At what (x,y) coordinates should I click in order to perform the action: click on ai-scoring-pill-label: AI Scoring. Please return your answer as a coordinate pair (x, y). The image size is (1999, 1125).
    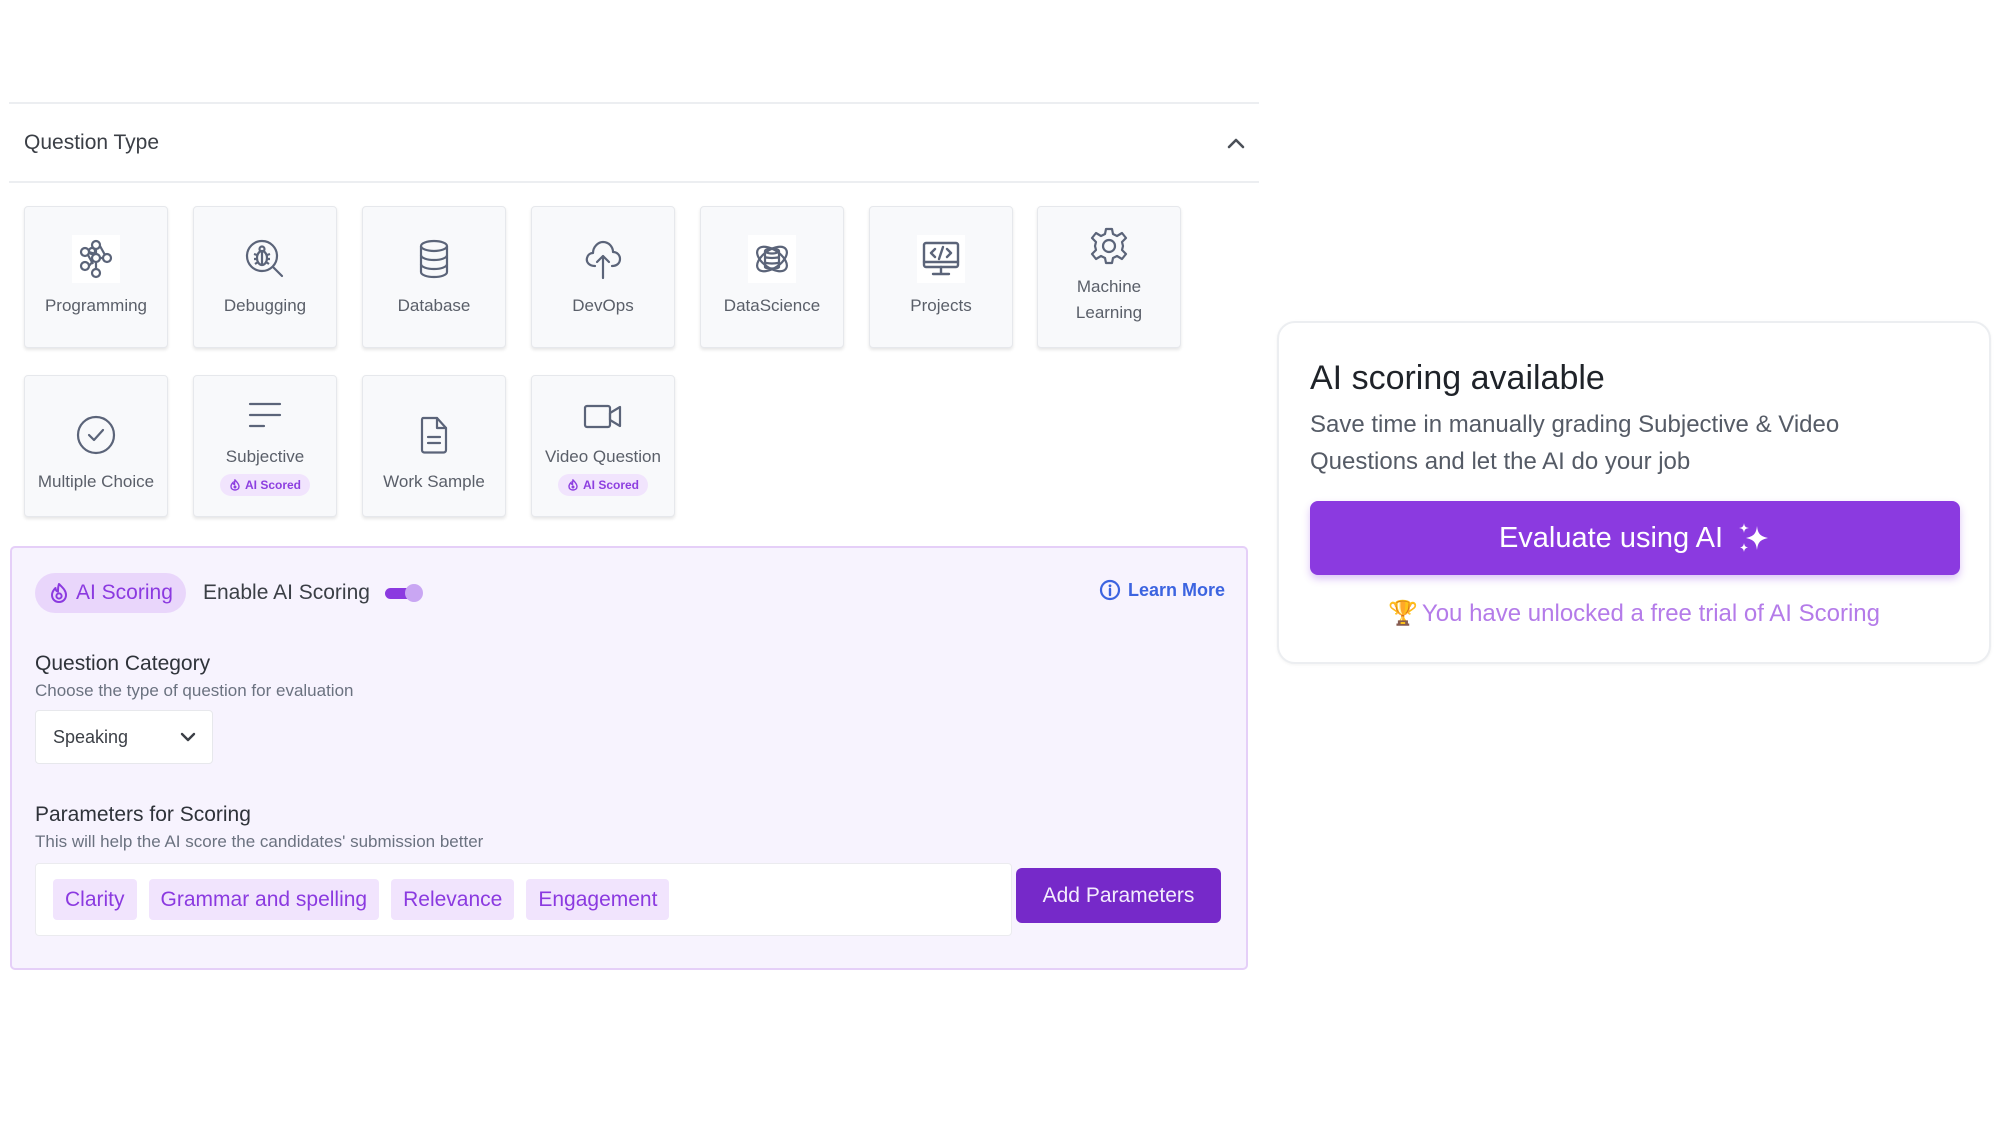
    Looking at the image, I should click on (124, 592).